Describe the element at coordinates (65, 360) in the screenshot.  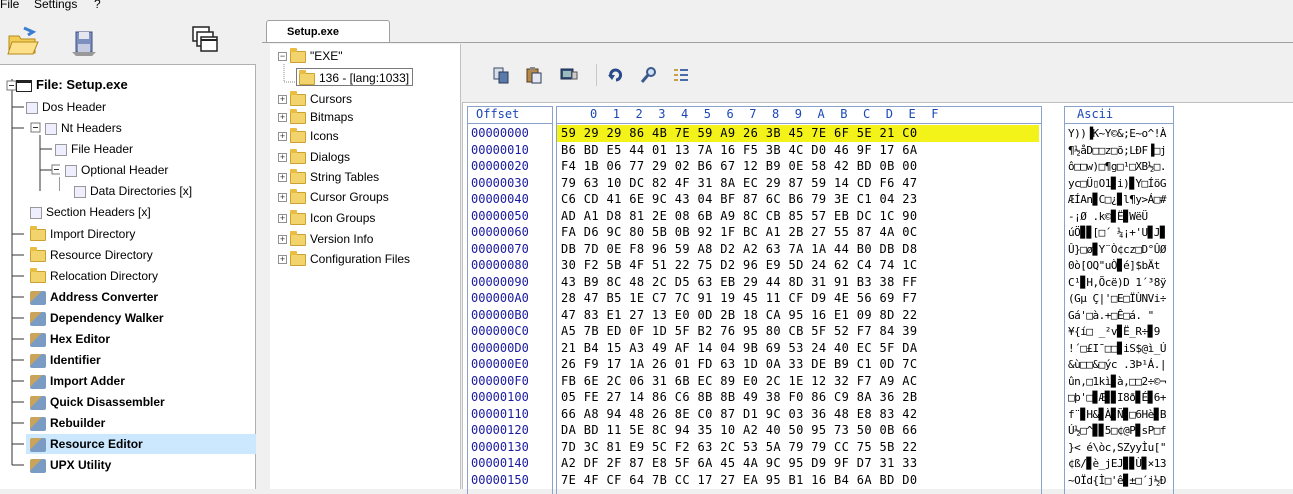
I see `tree-identifier: Identifier` at that location.